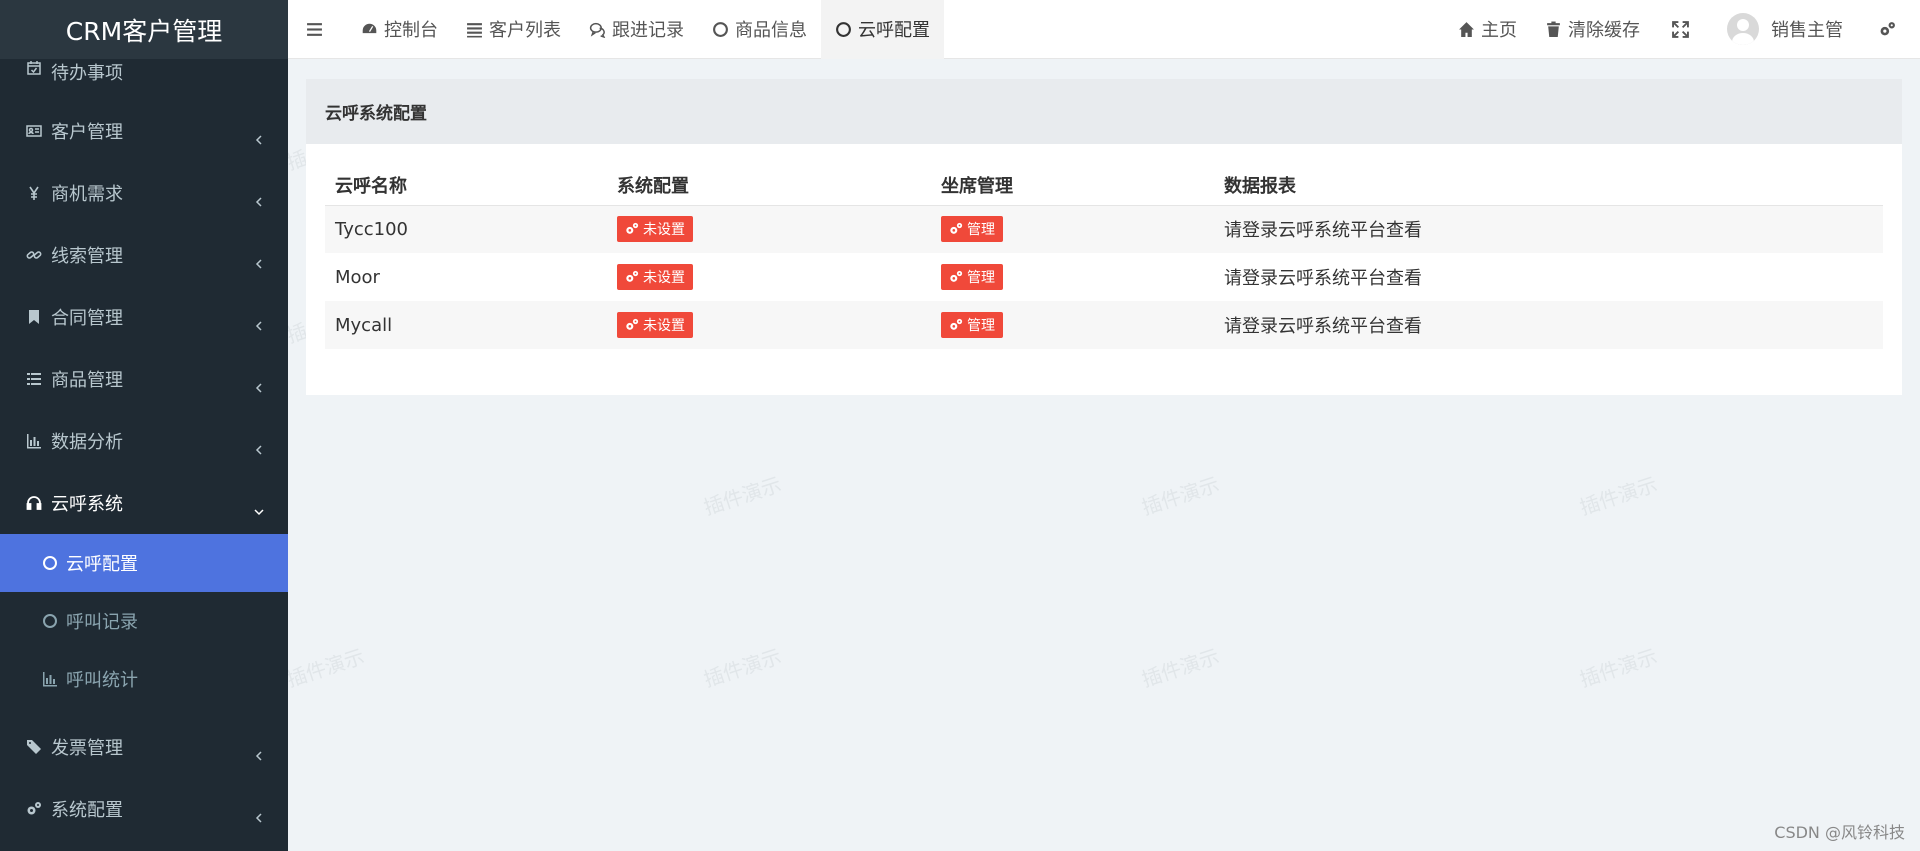  Describe the element at coordinates (87, 504) in the screenshot. I see `sidebar-item-label: 云呼系统` at that location.